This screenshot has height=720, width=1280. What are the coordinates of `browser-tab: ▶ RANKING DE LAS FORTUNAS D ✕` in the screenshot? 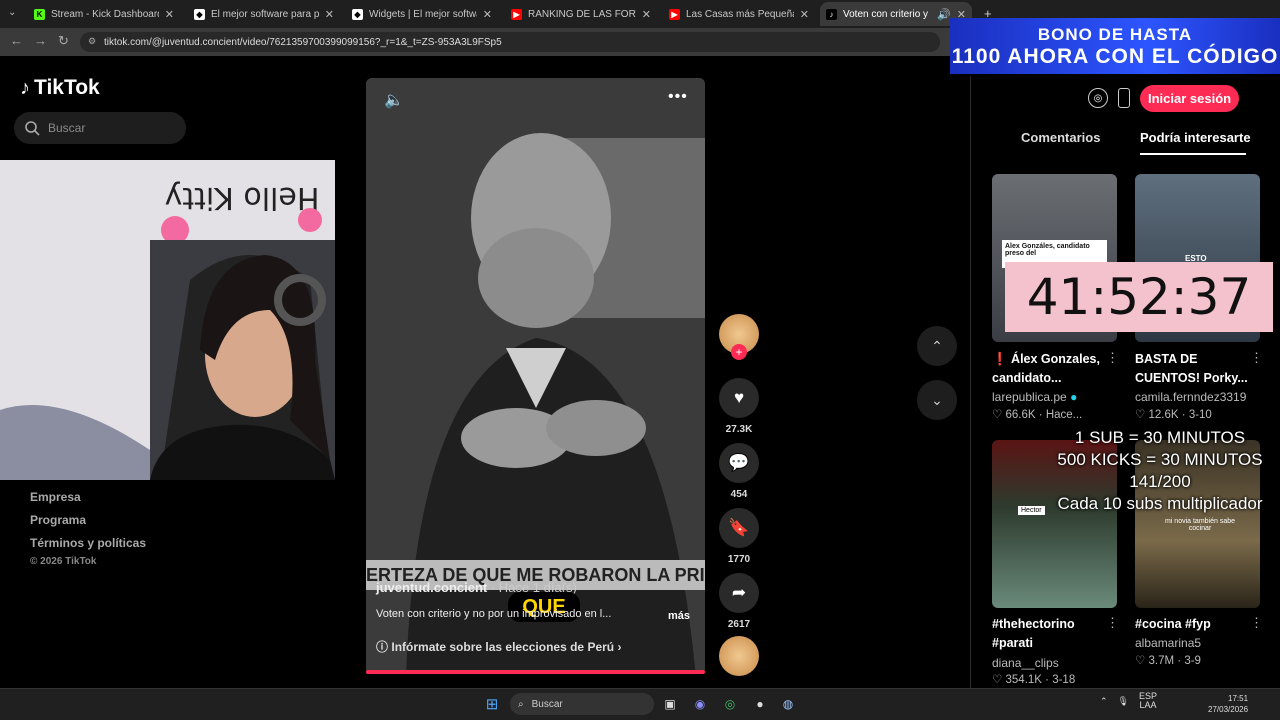 It's located at (581, 14).